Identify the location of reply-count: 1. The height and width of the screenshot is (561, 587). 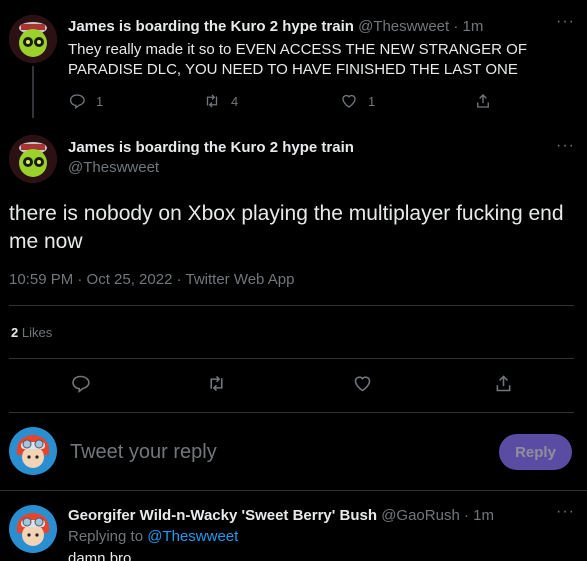
(100, 101).